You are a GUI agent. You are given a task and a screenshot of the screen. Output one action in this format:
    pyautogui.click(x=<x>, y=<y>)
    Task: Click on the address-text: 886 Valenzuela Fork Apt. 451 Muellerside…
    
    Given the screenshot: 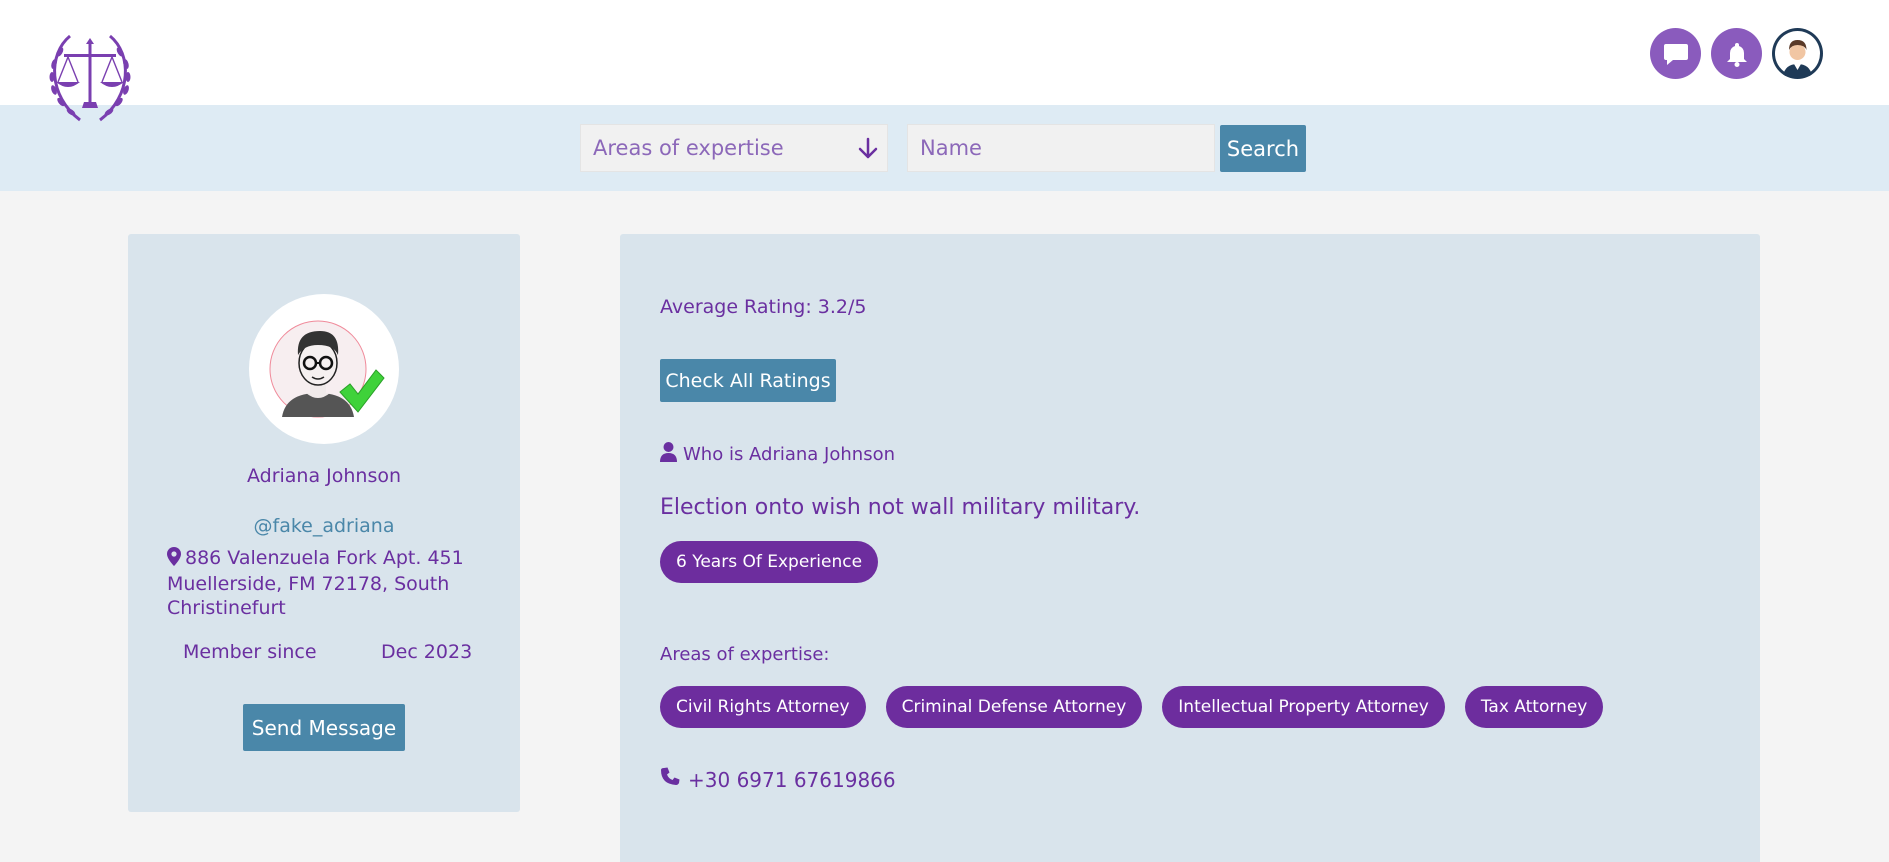 What is the action you would take?
    pyautogui.click(x=315, y=583)
    